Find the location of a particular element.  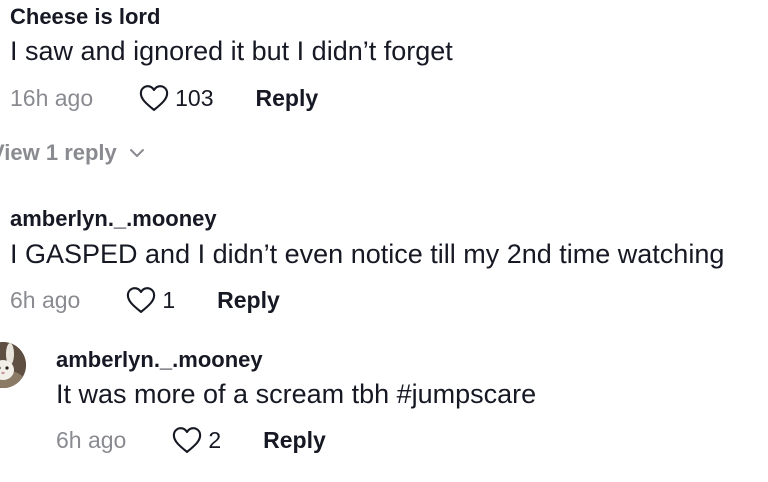

comment-meta: 6h ago 2 Reply is located at coordinates (191, 440).